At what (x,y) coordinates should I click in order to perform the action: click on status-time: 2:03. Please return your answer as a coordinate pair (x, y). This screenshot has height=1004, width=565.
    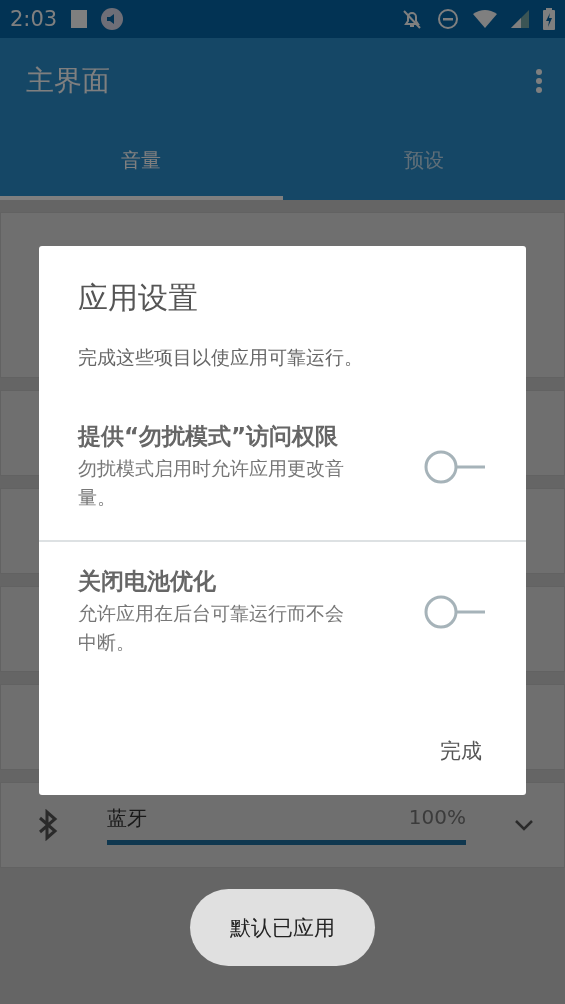
    Looking at the image, I should click on (34, 19).